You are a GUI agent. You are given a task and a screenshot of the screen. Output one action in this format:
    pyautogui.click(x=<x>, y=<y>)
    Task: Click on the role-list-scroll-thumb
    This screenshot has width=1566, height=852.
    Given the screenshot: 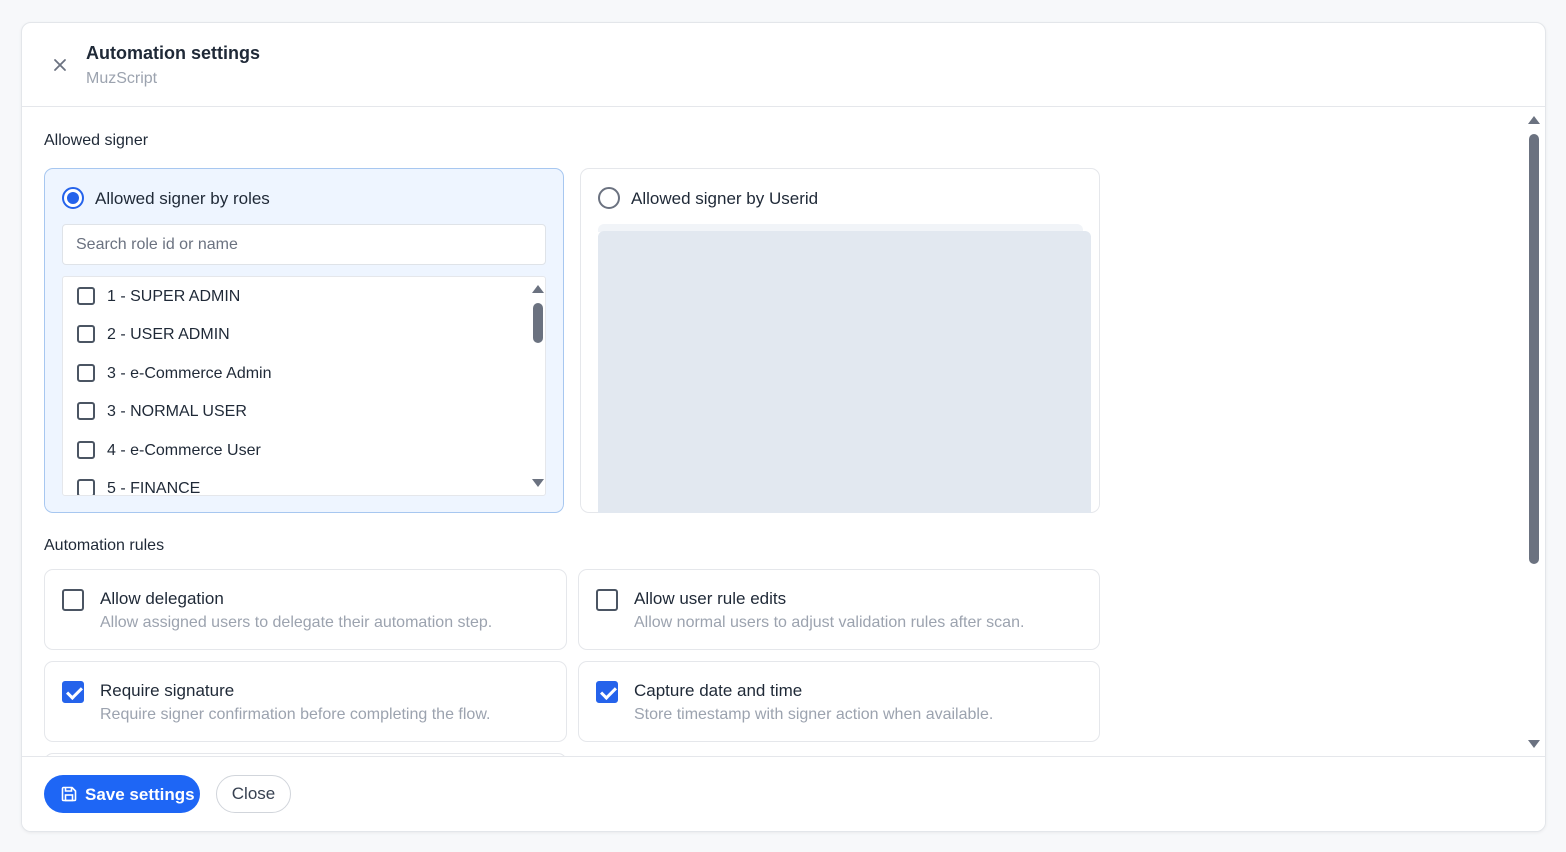 What is the action you would take?
    pyautogui.click(x=538, y=323)
    